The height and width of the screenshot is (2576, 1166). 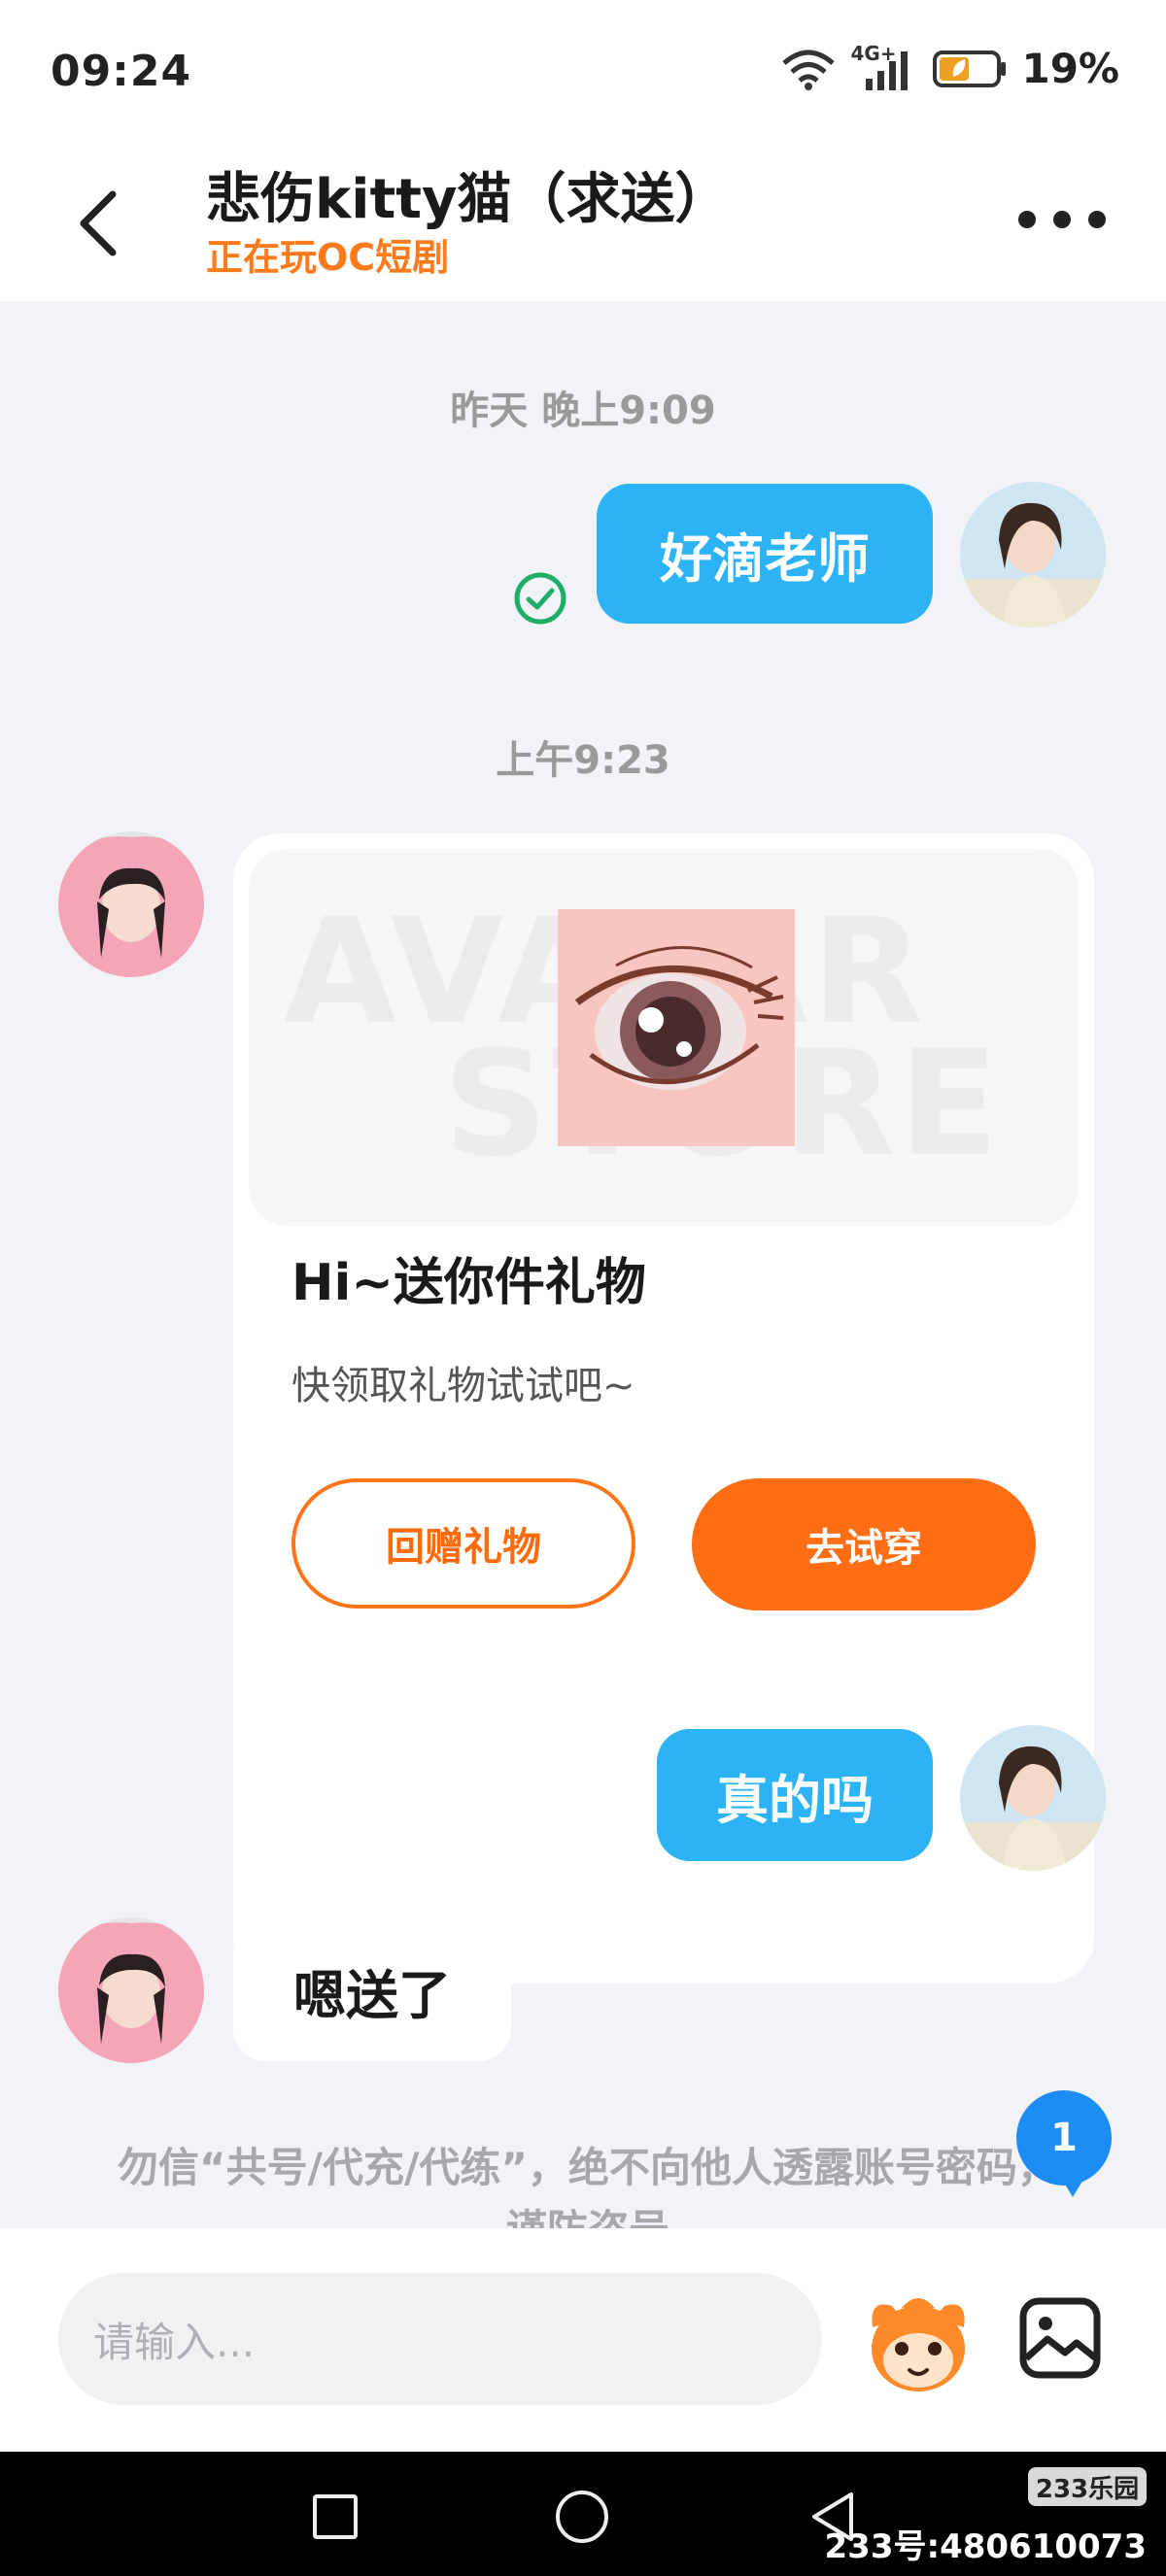 I want to click on eye-item-image, so click(x=676, y=1027).